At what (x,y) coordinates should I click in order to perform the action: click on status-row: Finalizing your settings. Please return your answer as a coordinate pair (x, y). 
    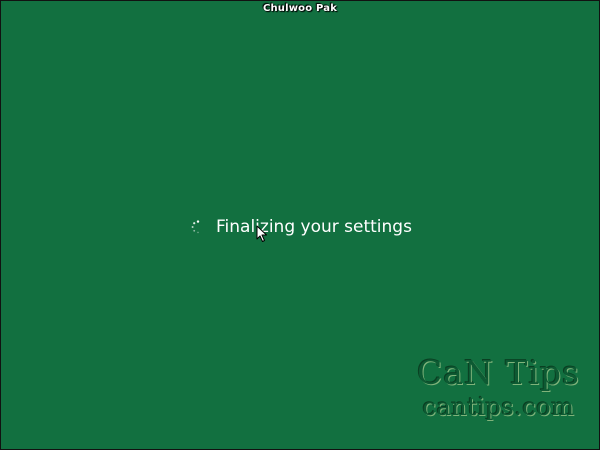
    Looking at the image, I should click on (301, 227).